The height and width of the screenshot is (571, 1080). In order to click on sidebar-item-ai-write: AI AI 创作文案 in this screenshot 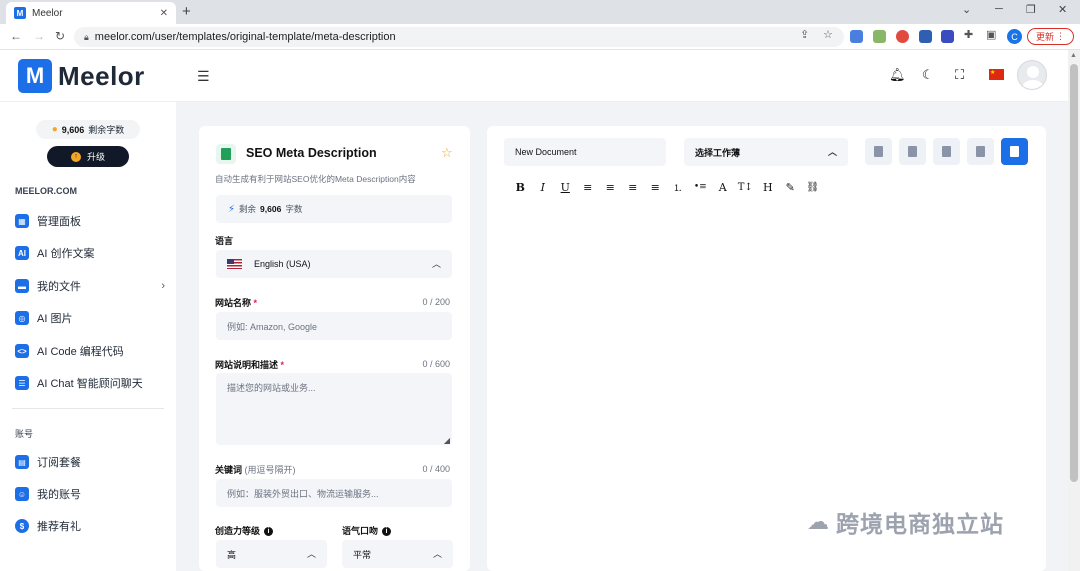, I will do `click(90, 253)`.